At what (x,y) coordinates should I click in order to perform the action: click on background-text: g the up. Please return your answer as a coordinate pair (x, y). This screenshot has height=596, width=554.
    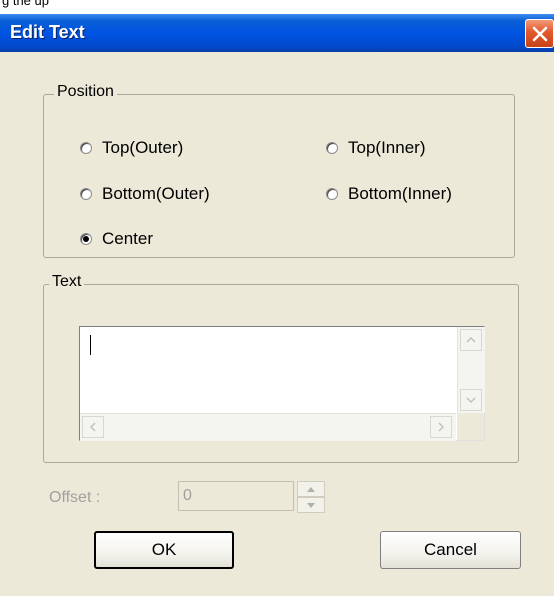
    Looking at the image, I should click on (25, 4).